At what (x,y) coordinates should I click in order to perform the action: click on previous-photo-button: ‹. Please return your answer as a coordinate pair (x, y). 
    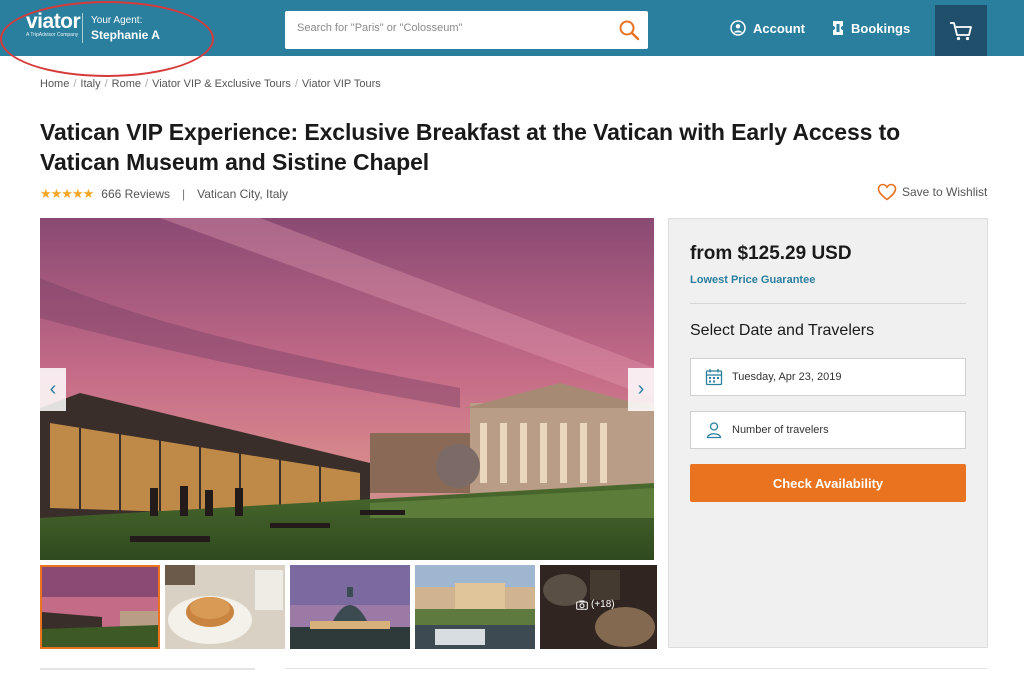
    Looking at the image, I should click on (53, 389).